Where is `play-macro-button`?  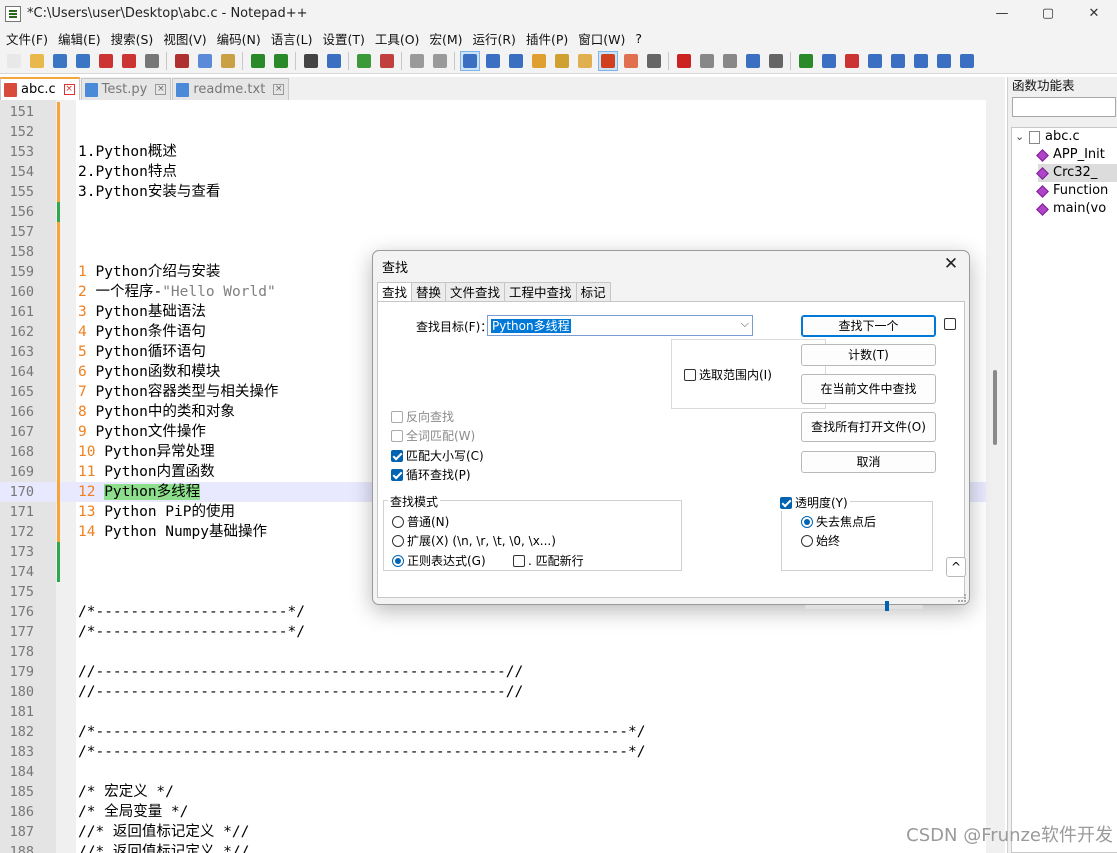 play-macro-button is located at coordinates (730, 61).